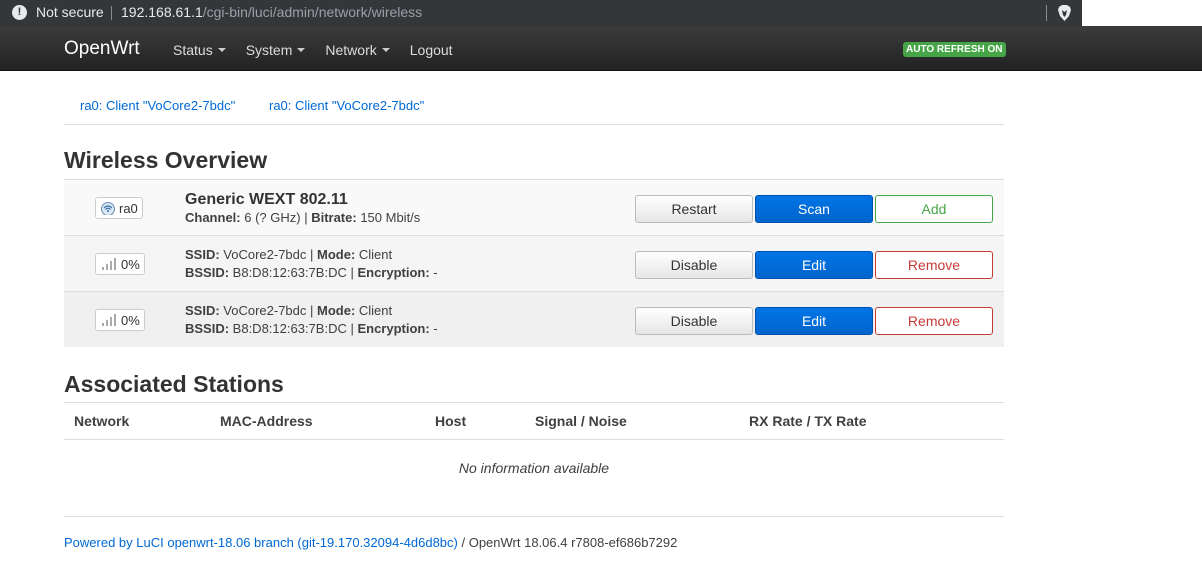  Describe the element at coordinates (276, 217) in the screenshot. I see `channel-value: 6 (? GHz) |` at that location.